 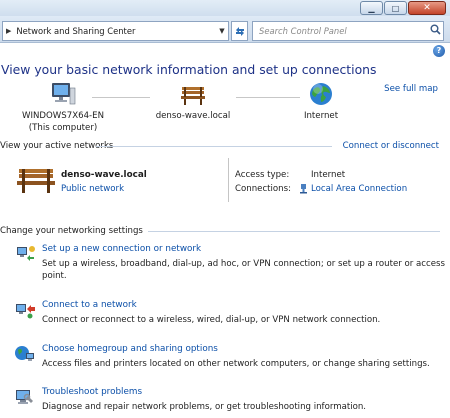 What do you see at coordinates (371, 8) in the screenshot?
I see `minimize-button: ▁` at bounding box center [371, 8].